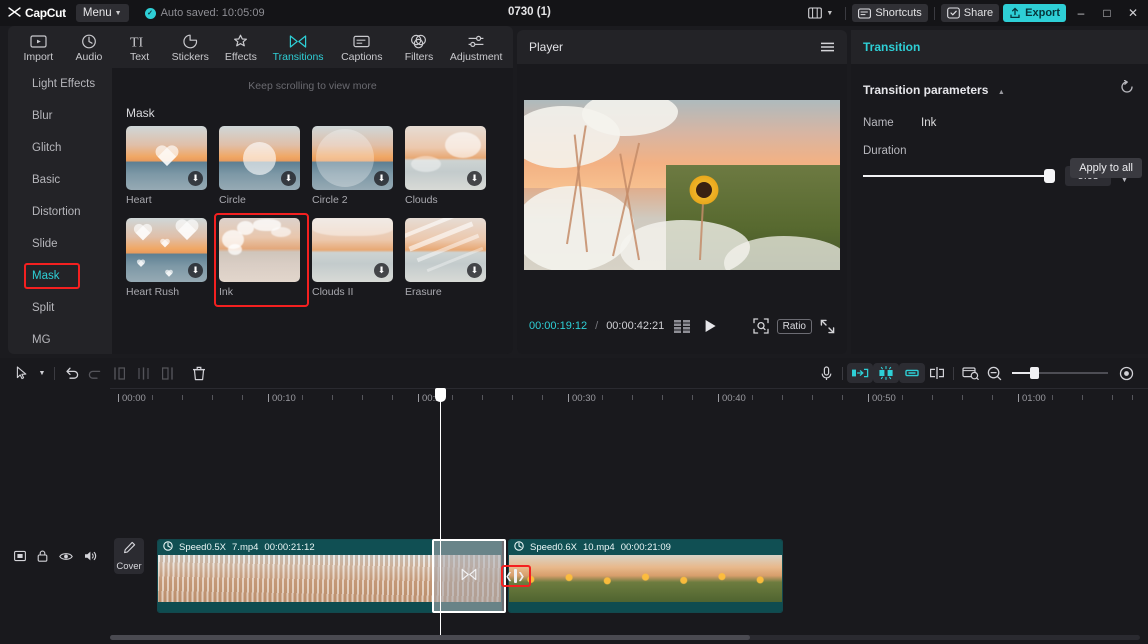  What do you see at coordinates (143, 233) in the screenshot?
I see `heart-mask-shape` at bounding box center [143, 233].